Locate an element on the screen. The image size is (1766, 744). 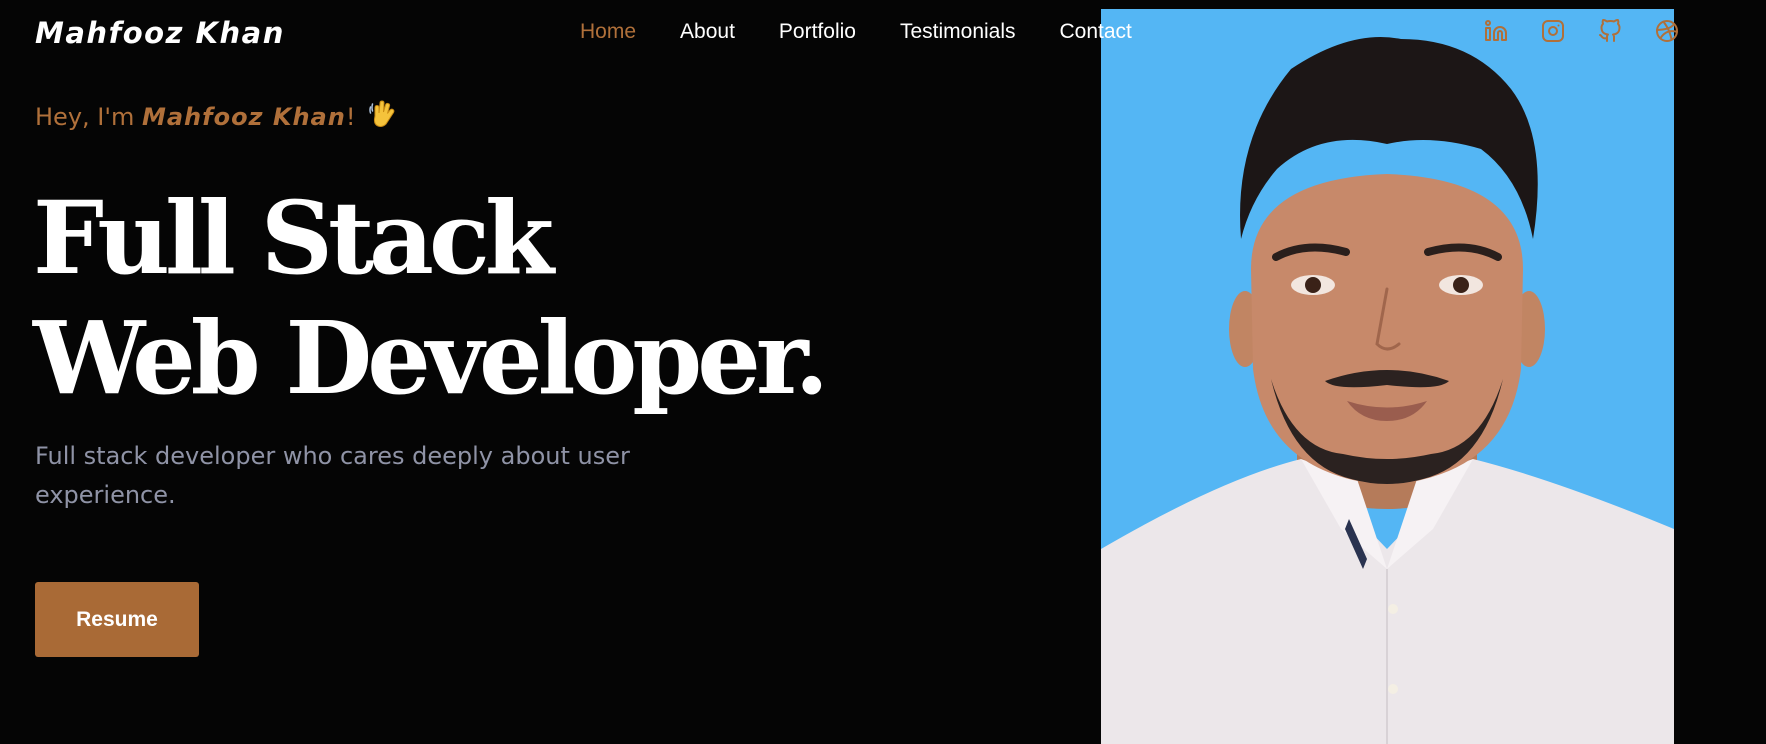
nav-home: Home is located at coordinates (608, 32).